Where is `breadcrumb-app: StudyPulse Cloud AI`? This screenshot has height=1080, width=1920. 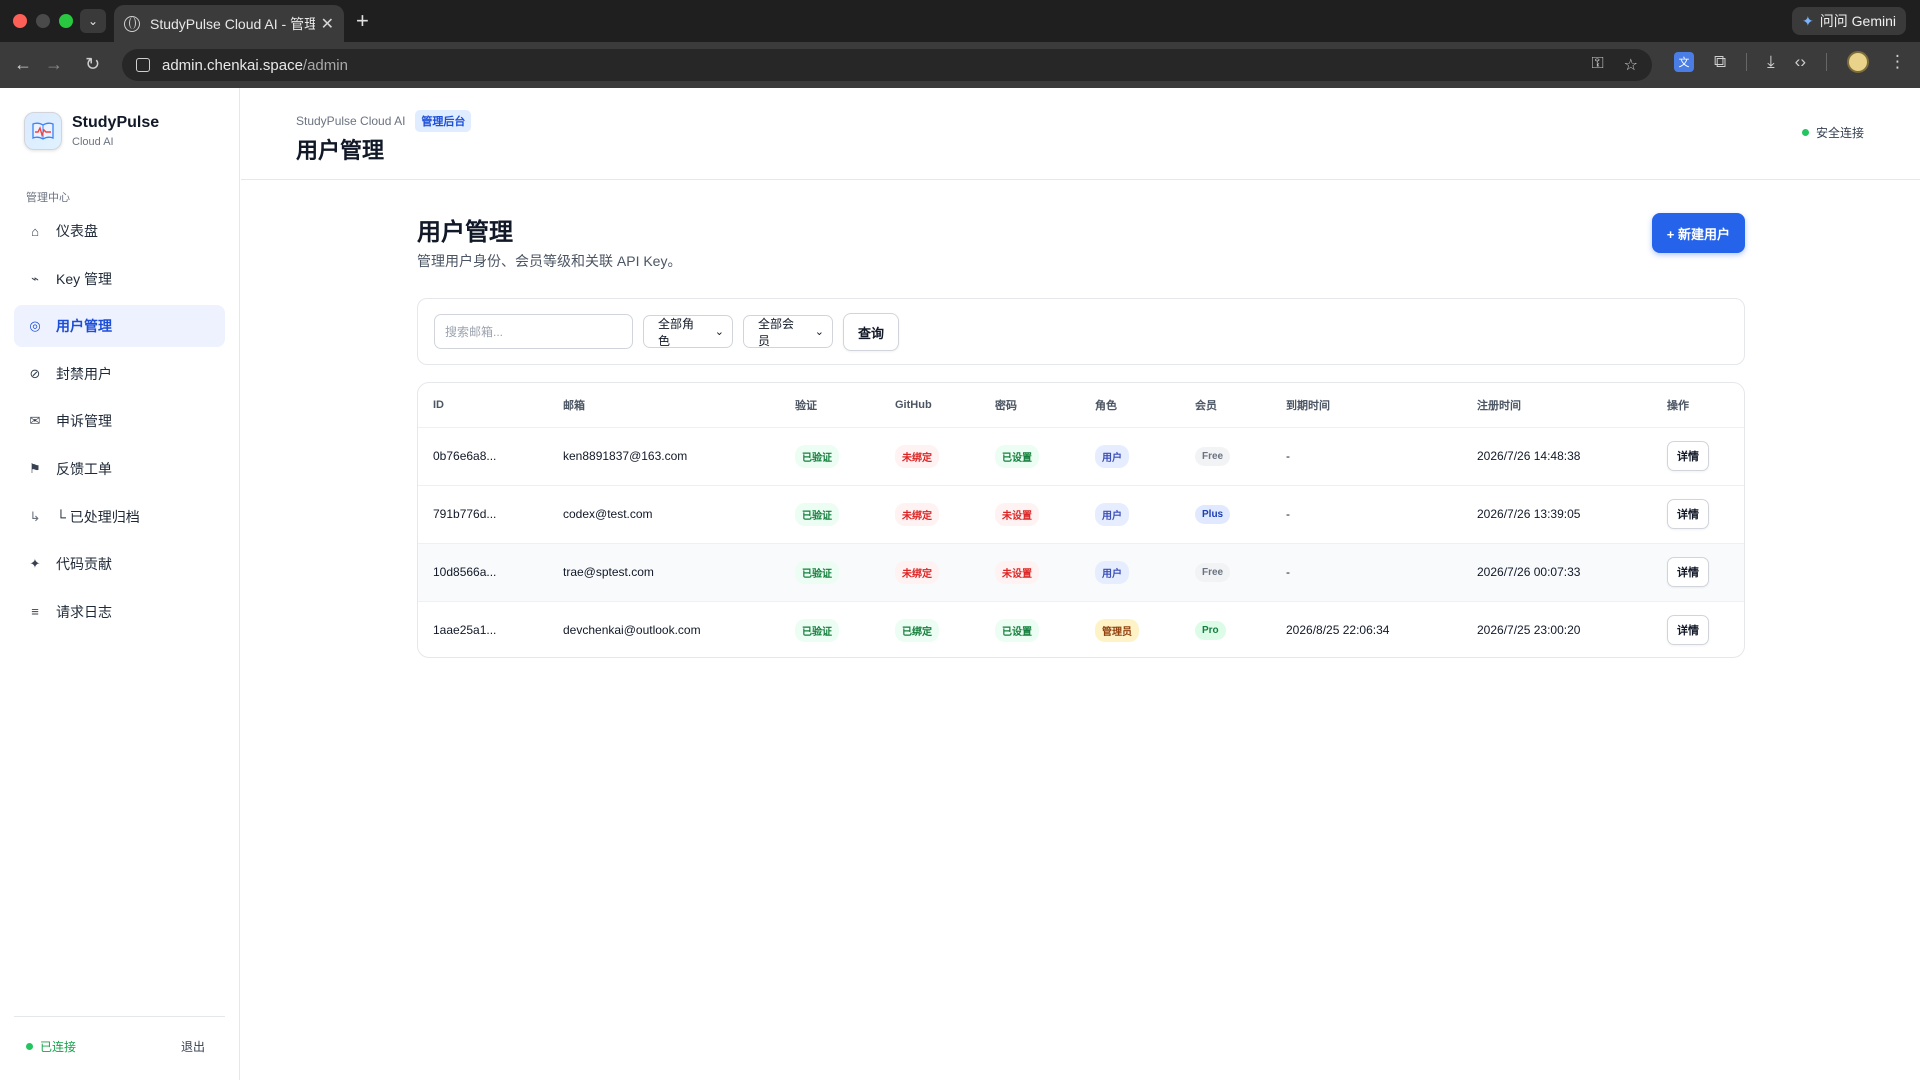 breadcrumb-app: StudyPulse Cloud AI is located at coordinates (350, 121).